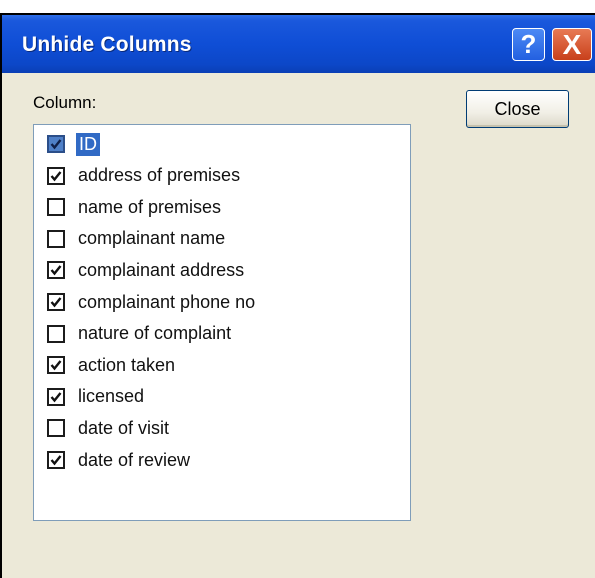  I want to click on column-item-label: complainant address, so click(161, 269).